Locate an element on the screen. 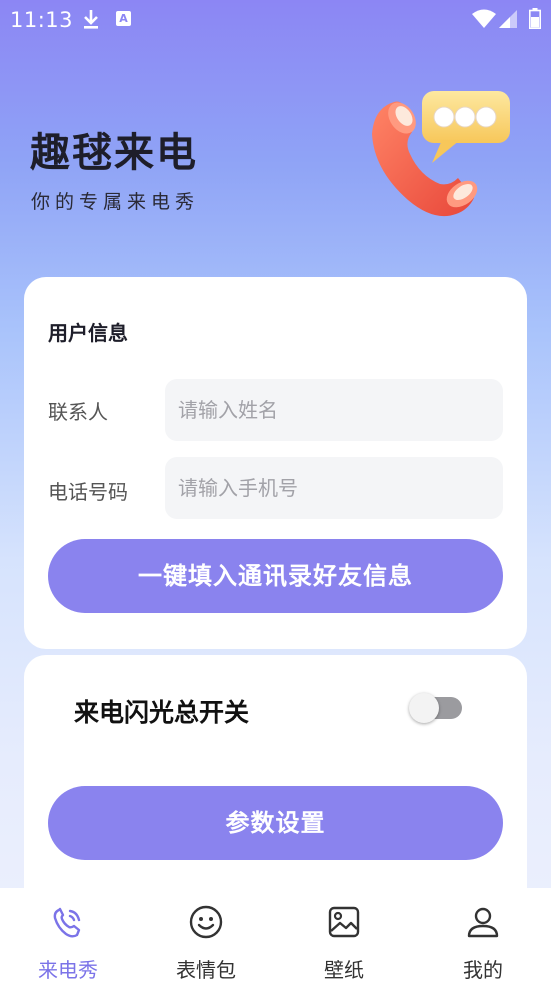 The image size is (551, 983). phone-number-input is located at coordinates (334, 488).